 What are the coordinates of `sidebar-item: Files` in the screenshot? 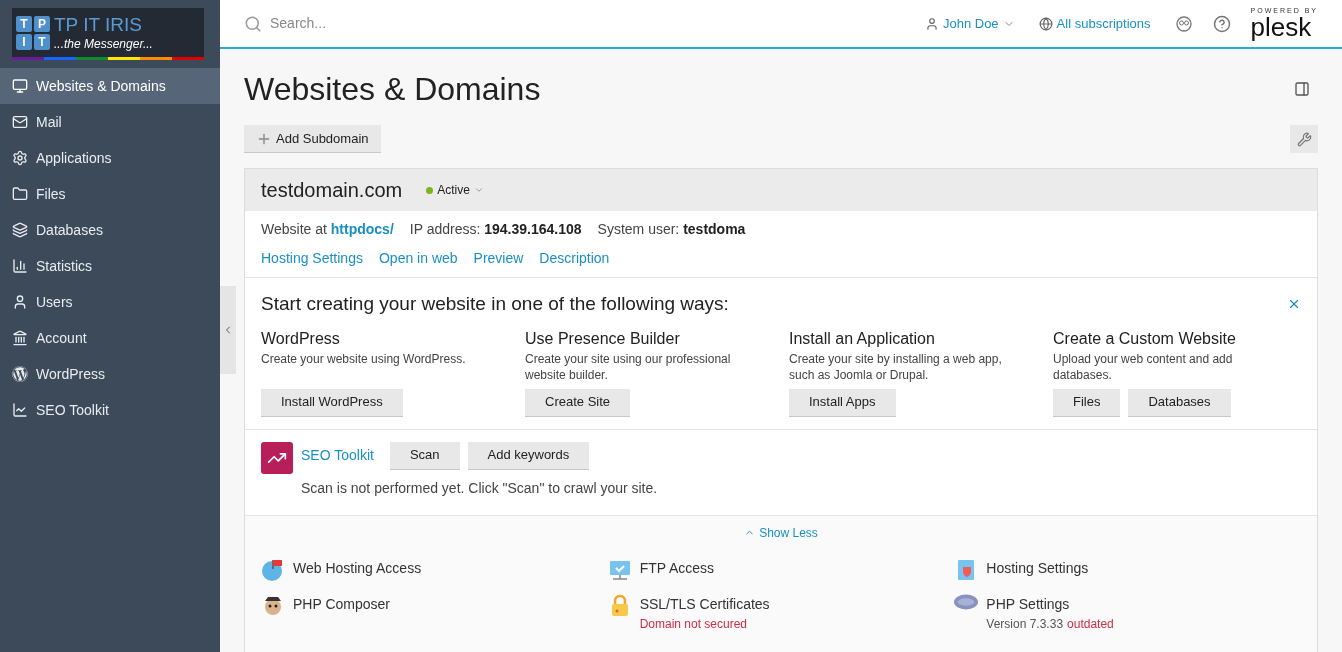 It's located at (110, 194).